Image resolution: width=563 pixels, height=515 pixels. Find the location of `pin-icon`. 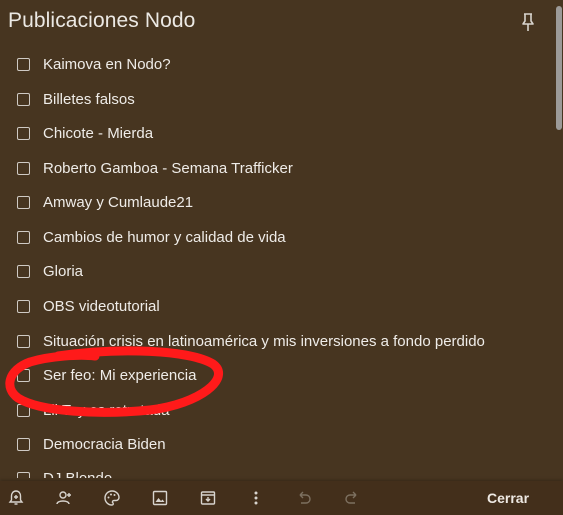

pin-icon is located at coordinates (528, 22).